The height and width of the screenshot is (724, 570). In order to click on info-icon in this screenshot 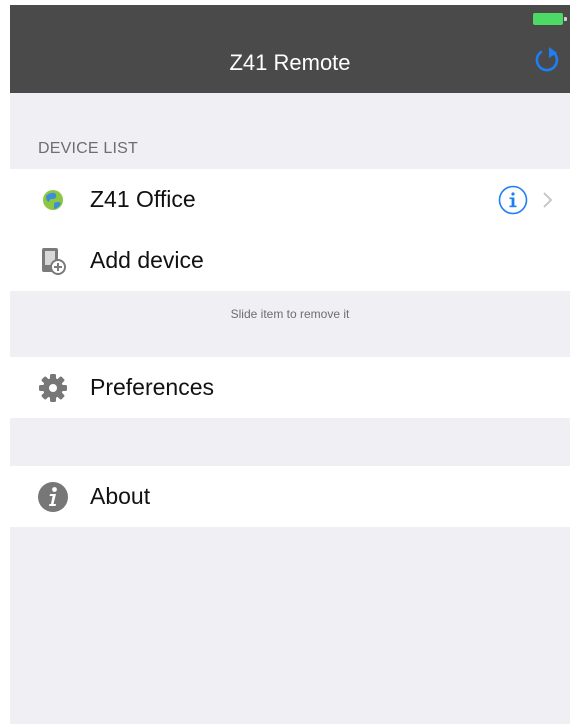, I will do `click(513, 199)`.